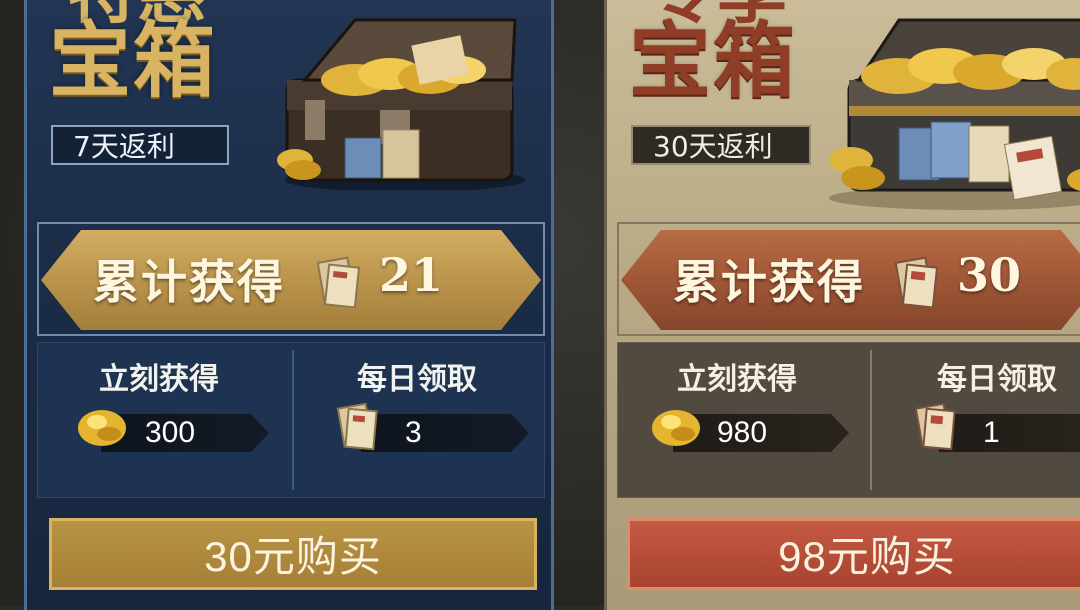 Image resolution: width=1080 pixels, height=610 pixels. I want to click on daily-value: 3, so click(445, 433).